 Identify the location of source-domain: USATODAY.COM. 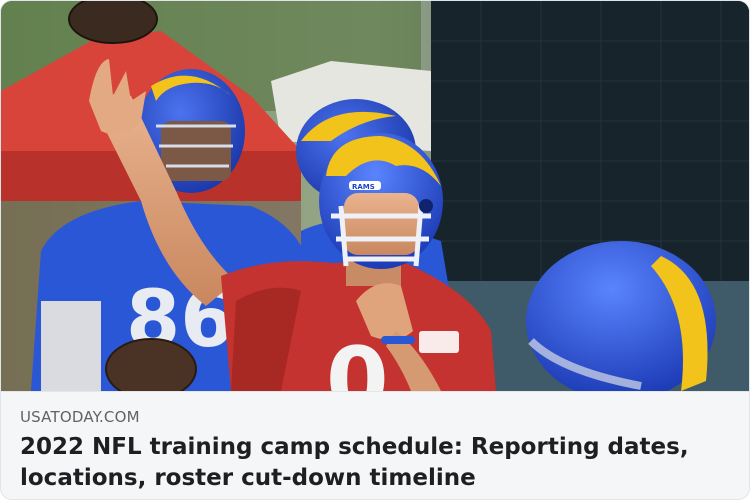
(80, 417).